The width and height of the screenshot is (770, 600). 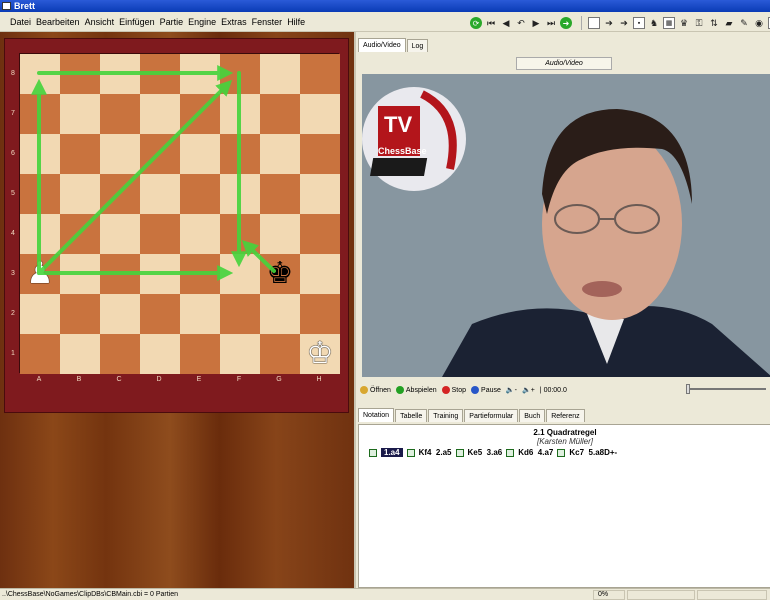 I want to click on pause-button: Pause, so click(x=486, y=390).